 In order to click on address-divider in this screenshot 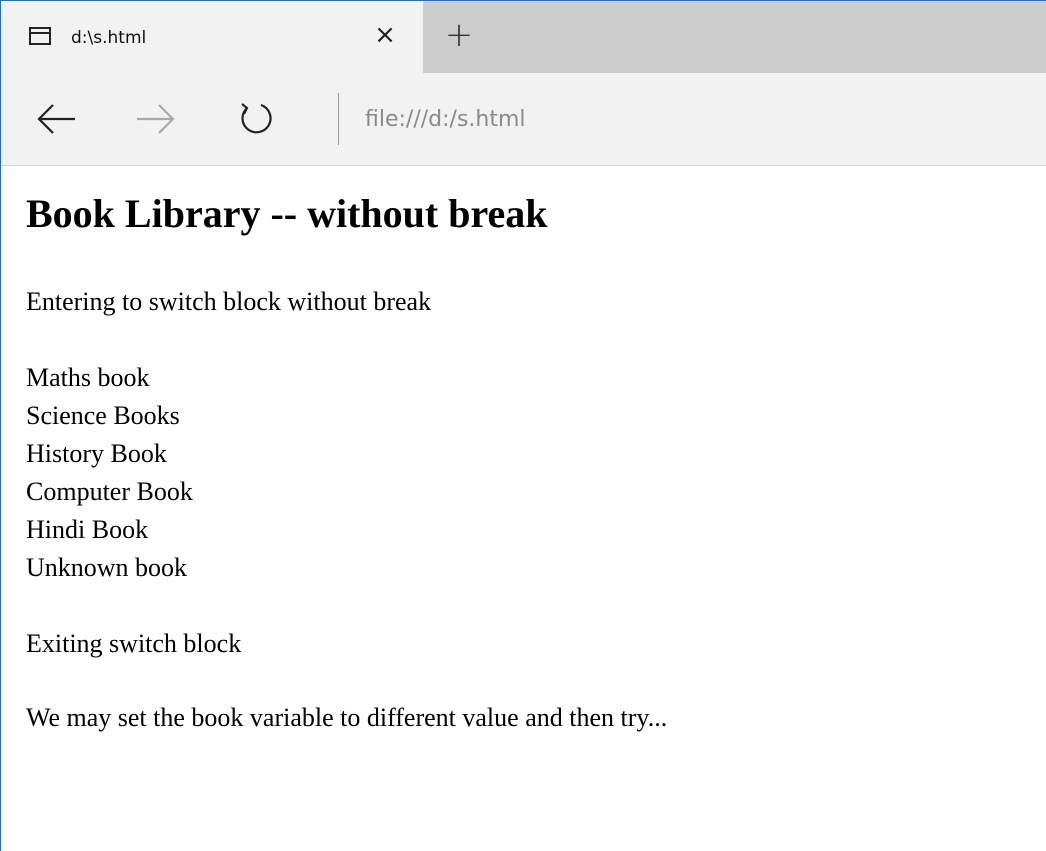, I will do `click(338, 119)`.